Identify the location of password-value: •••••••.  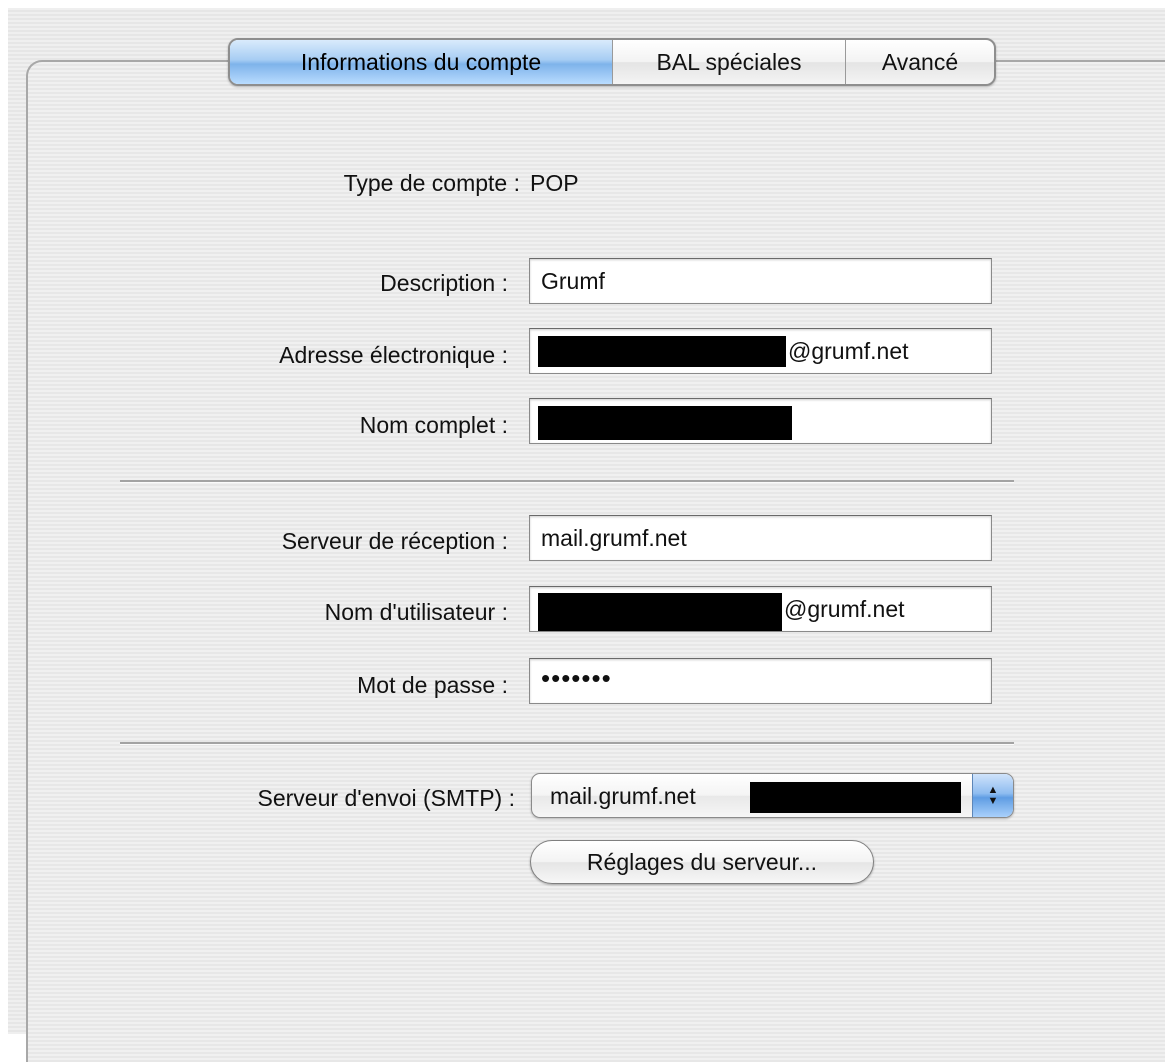
(576, 678).